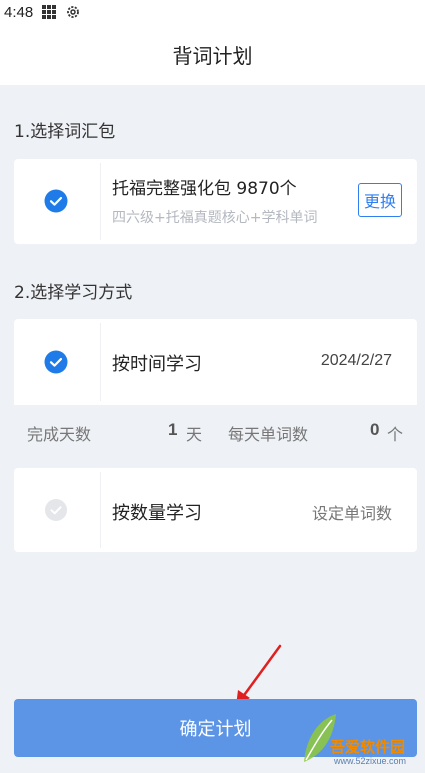 Image resolution: width=425 pixels, height=773 pixels. What do you see at coordinates (194, 434) in the screenshot?
I see `days-unit: 天` at bounding box center [194, 434].